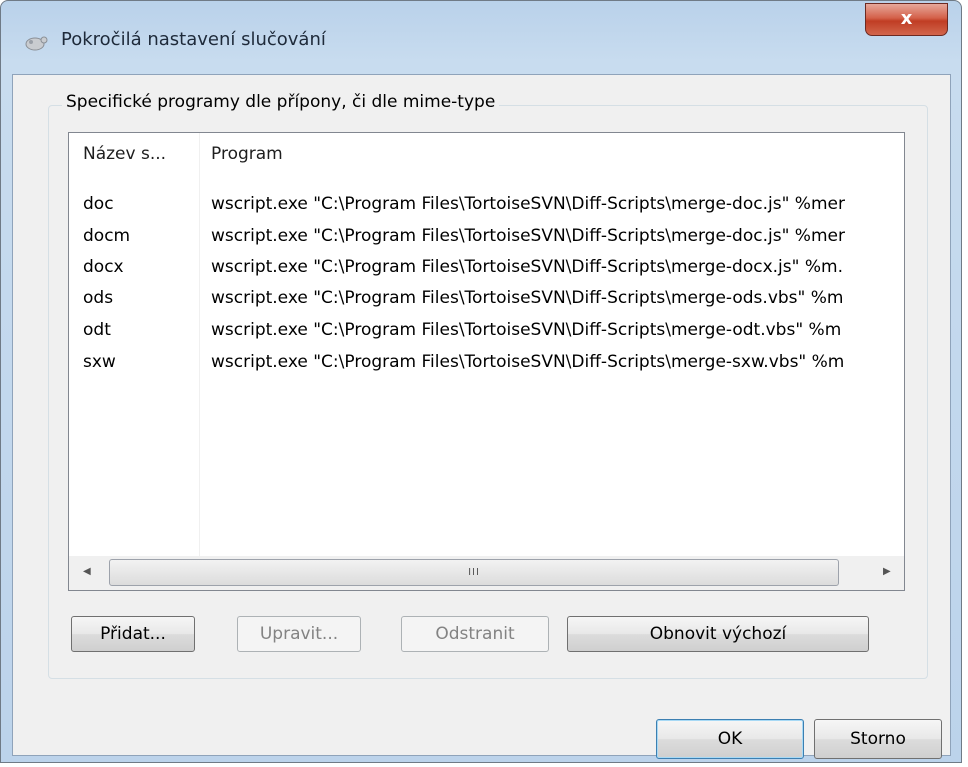  I want to click on horizontal-scrollbar: ◀ III ▶, so click(486, 573).